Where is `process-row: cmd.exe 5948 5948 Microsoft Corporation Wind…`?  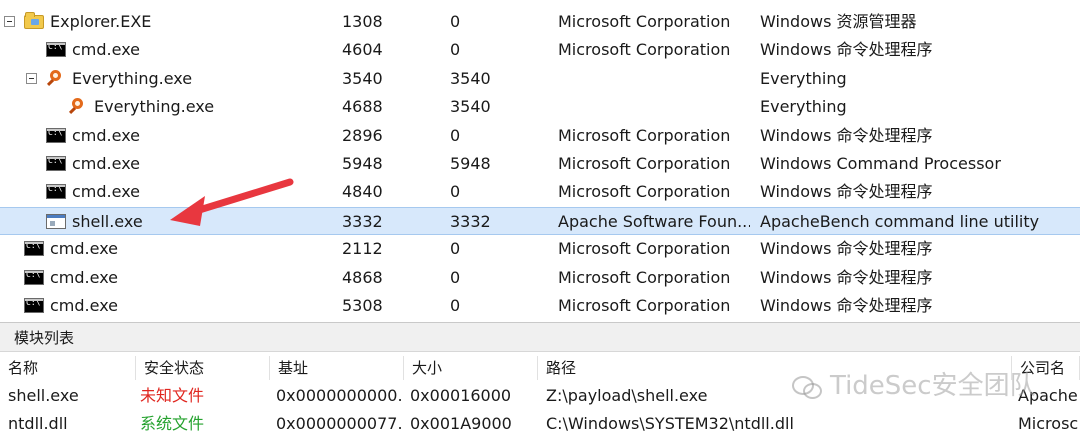 process-row: cmd.exe 5948 5948 Microsoft Corporation Wind… is located at coordinates (540, 164).